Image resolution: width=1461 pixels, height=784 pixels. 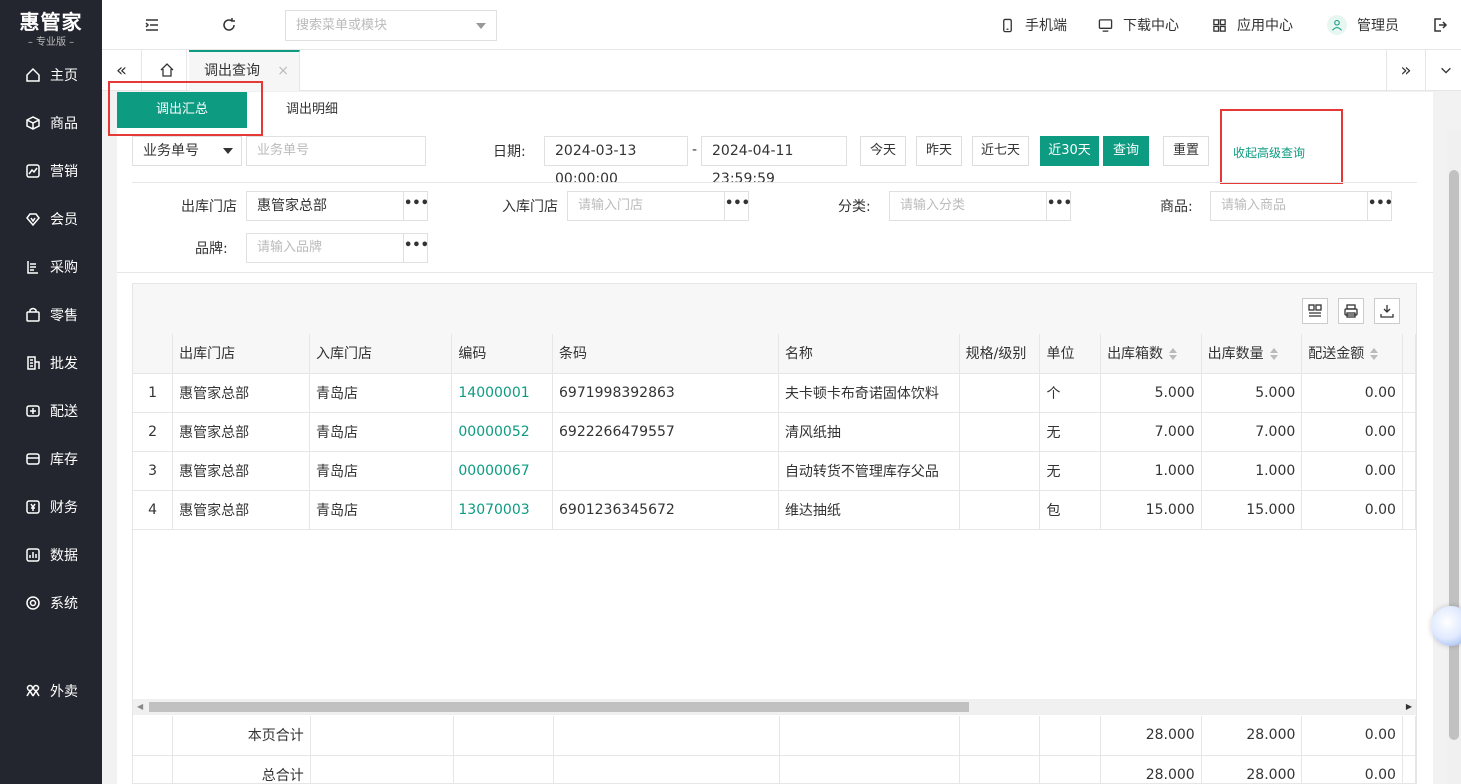 I want to click on apps-label: 应用中心, so click(x=1265, y=26).